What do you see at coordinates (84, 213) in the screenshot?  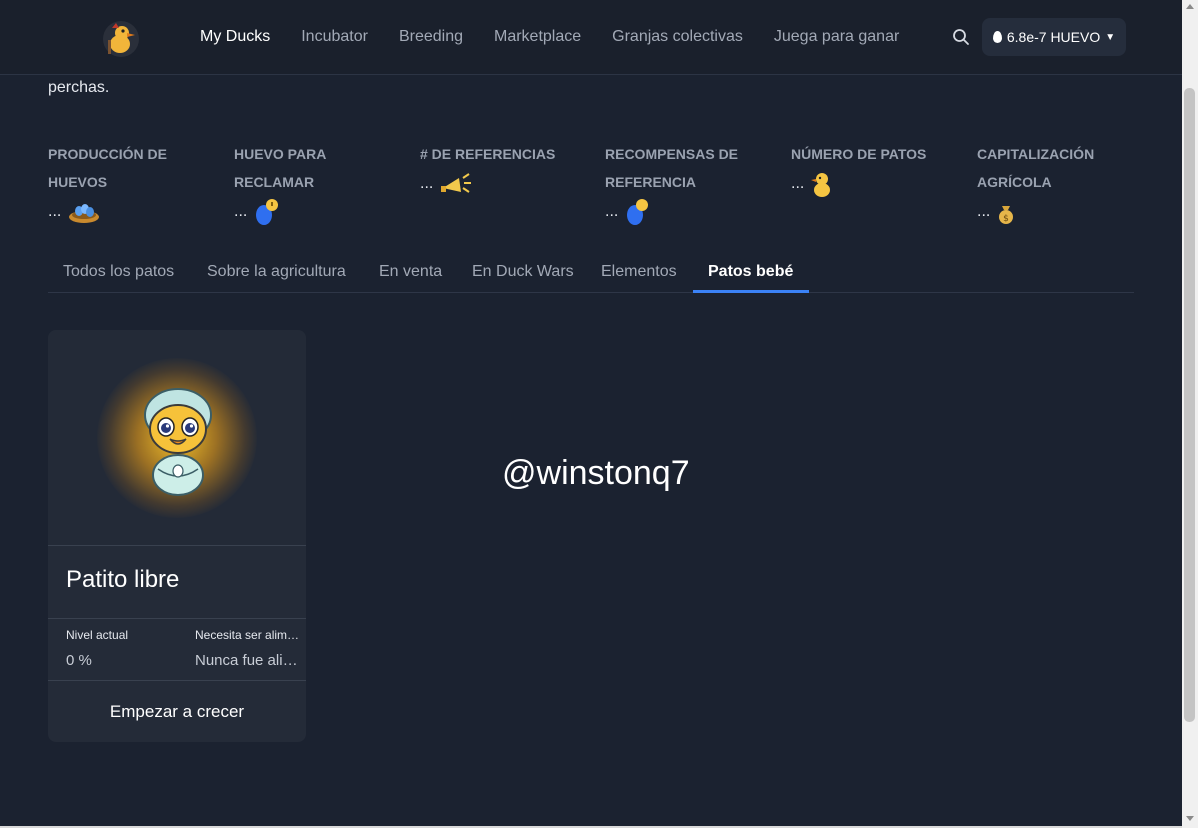 I see `egg-nest-icon` at bounding box center [84, 213].